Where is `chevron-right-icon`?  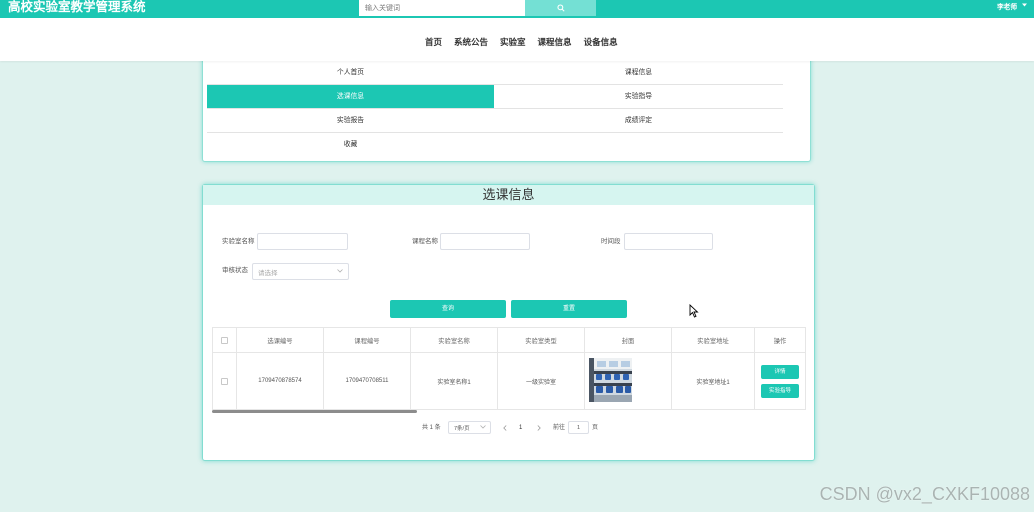 chevron-right-icon is located at coordinates (539, 428).